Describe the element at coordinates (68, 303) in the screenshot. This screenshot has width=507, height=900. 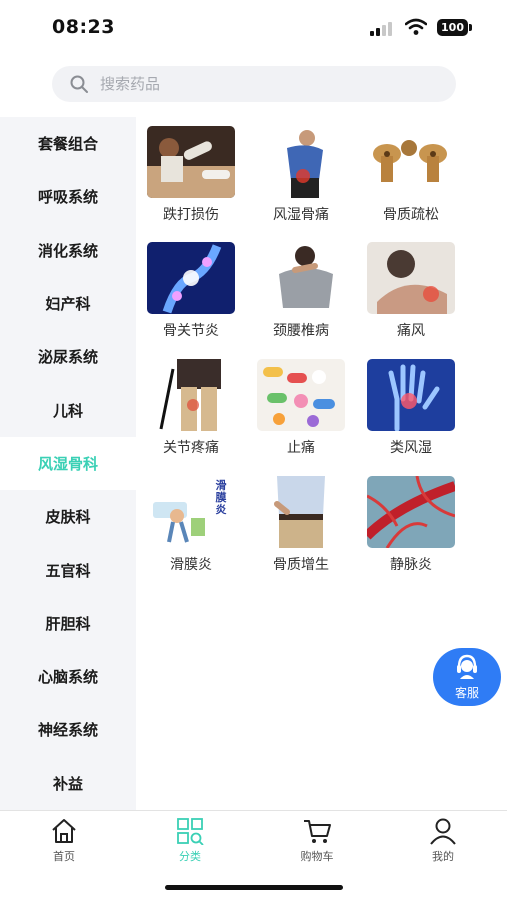
I see `sidebar-item-gynecology: 妇产科` at that location.